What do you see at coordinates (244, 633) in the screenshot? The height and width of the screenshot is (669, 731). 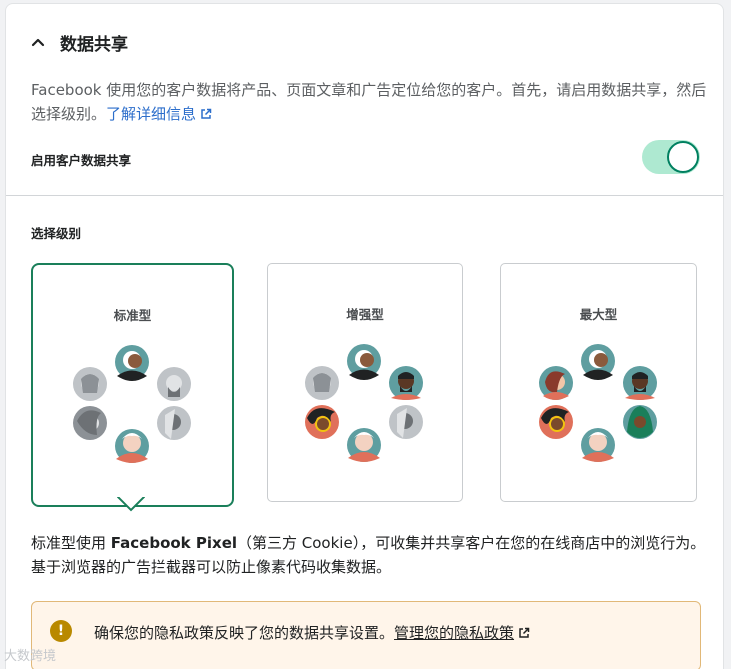 I see `warning-text: 确保您的隐私政策反映了您的数据共享设置。` at bounding box center [244, 633].